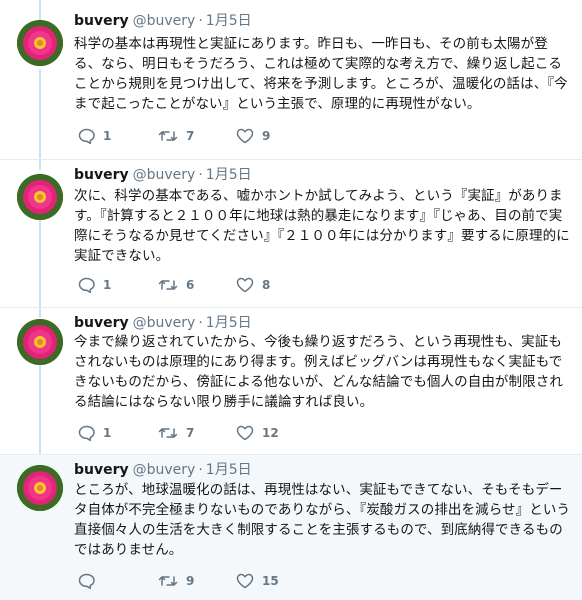 The image size is (582, 600). What do you see at coordinates (266, 285) in the screenshot?
I see `like-count: 8` at bounding box center [266, 285].